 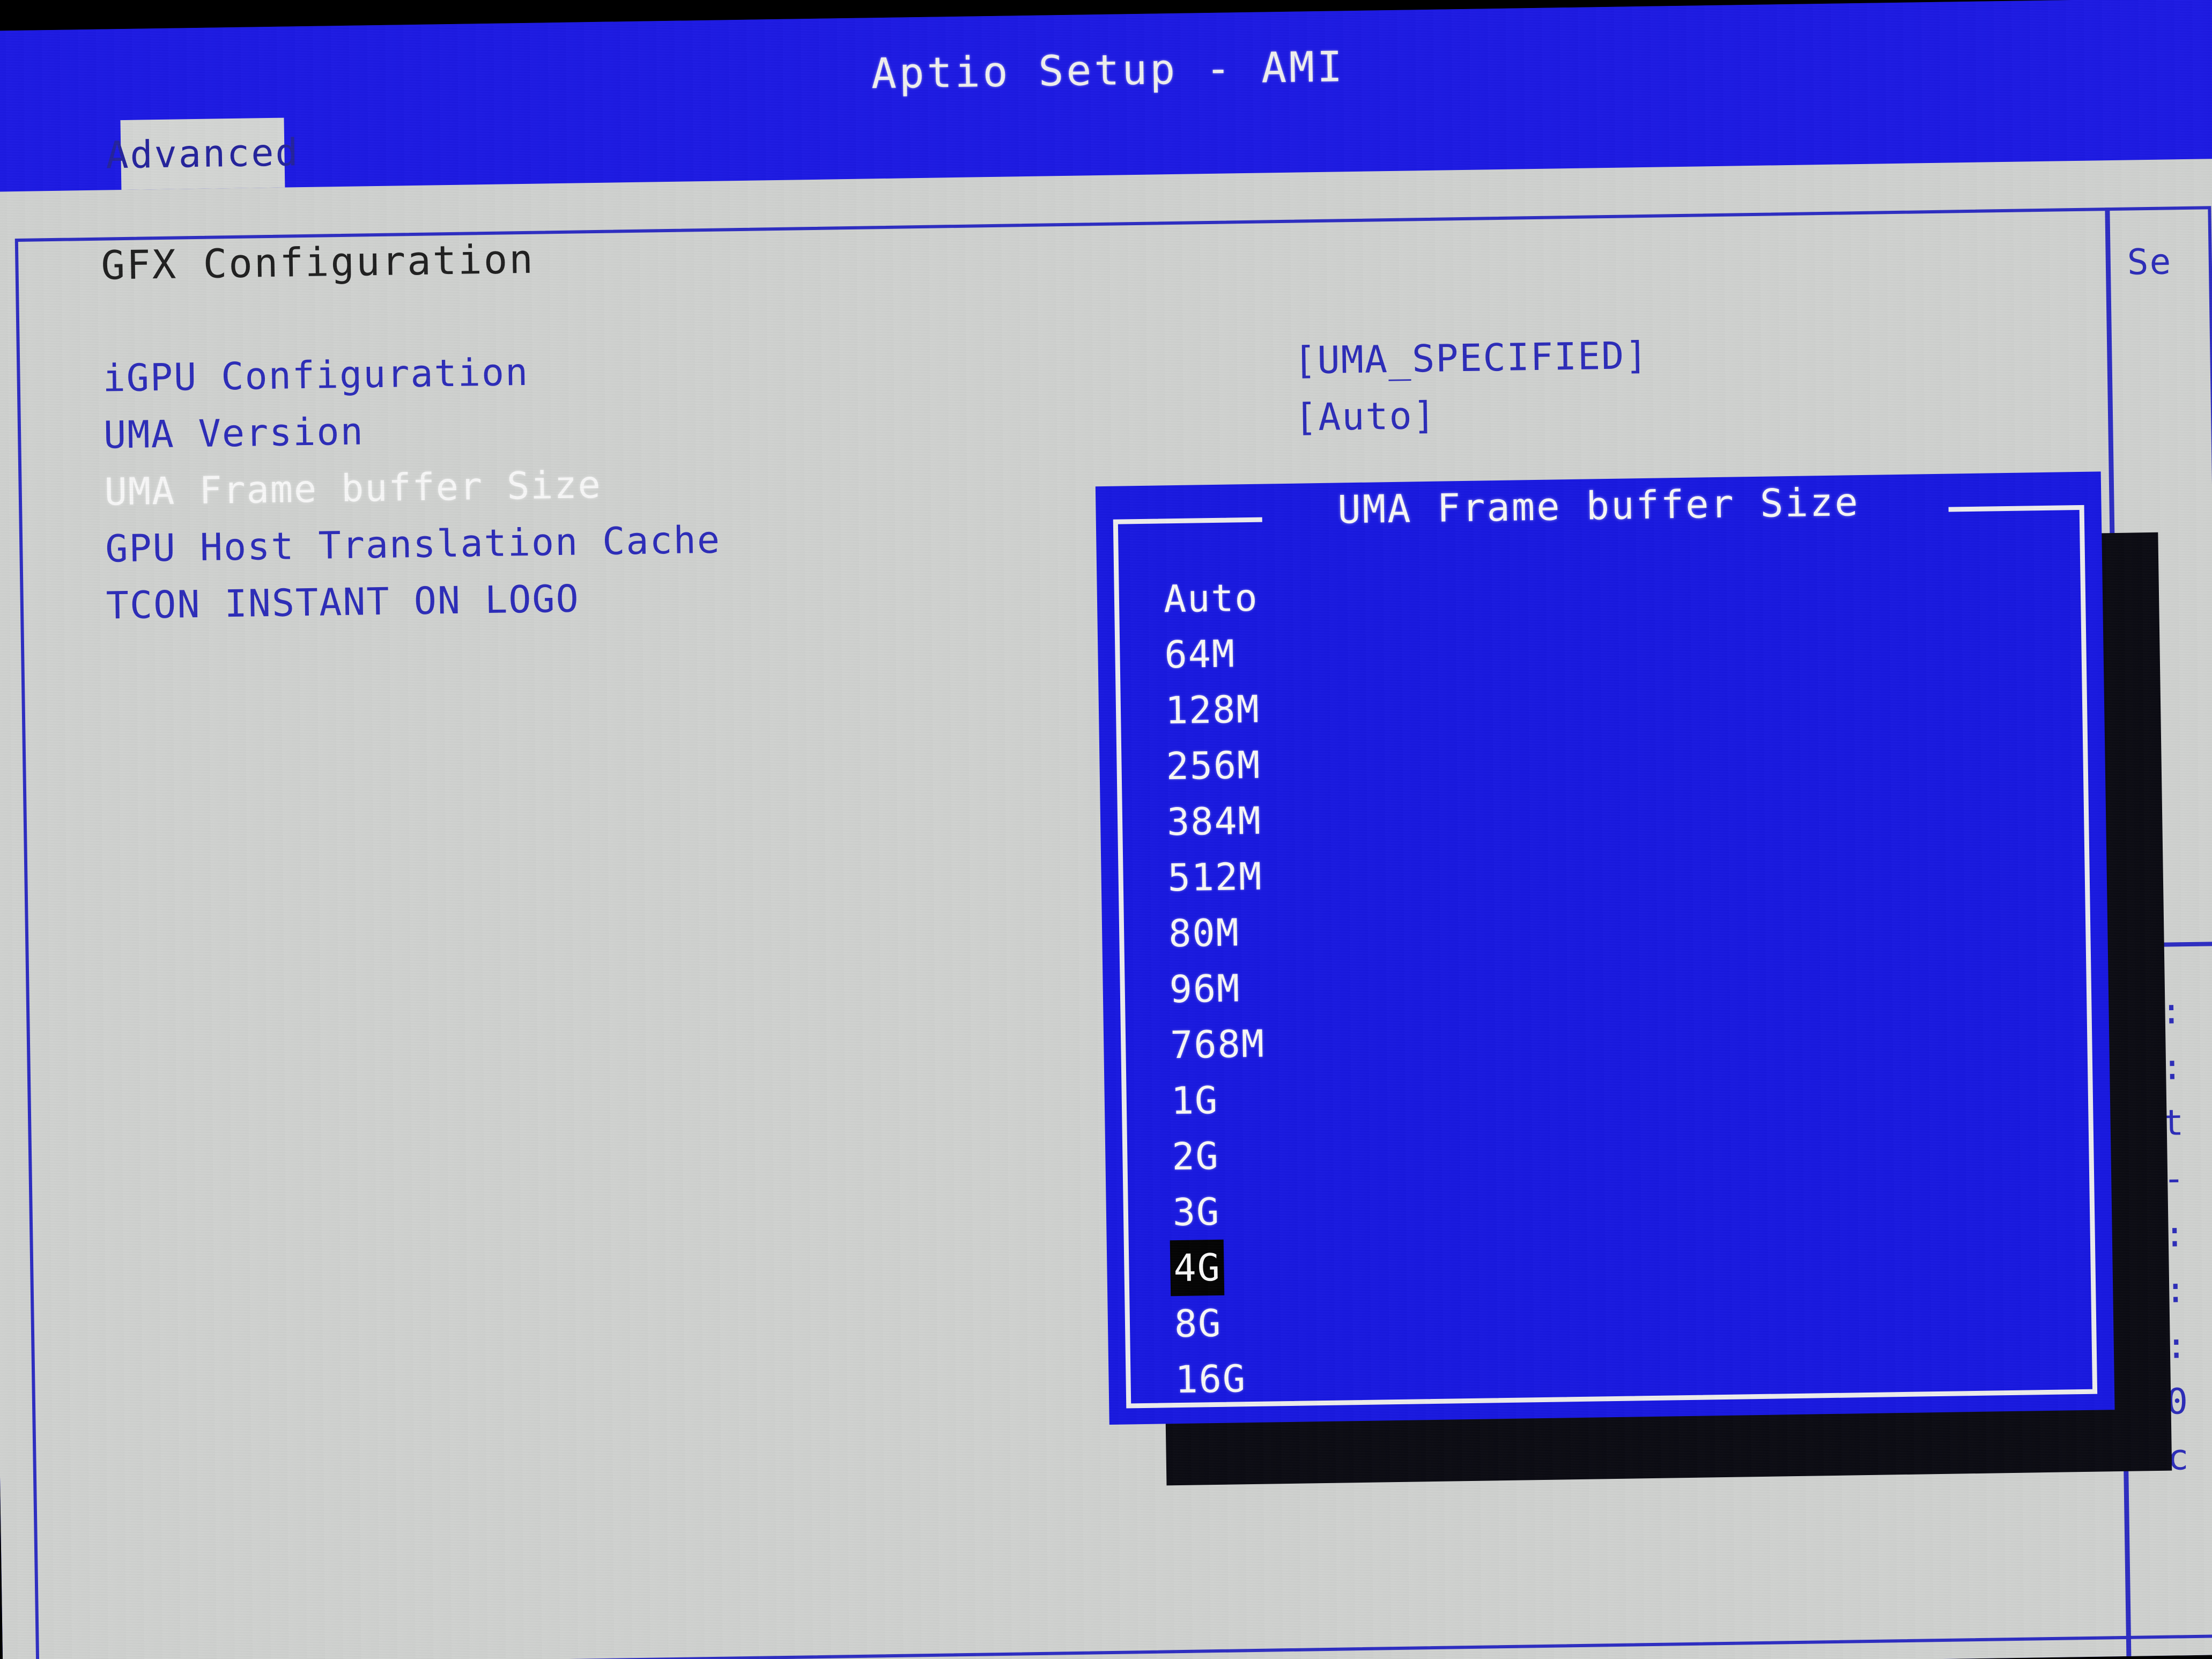 I want to click on section-title: GFX Configuration, so click(x=317, y=262).